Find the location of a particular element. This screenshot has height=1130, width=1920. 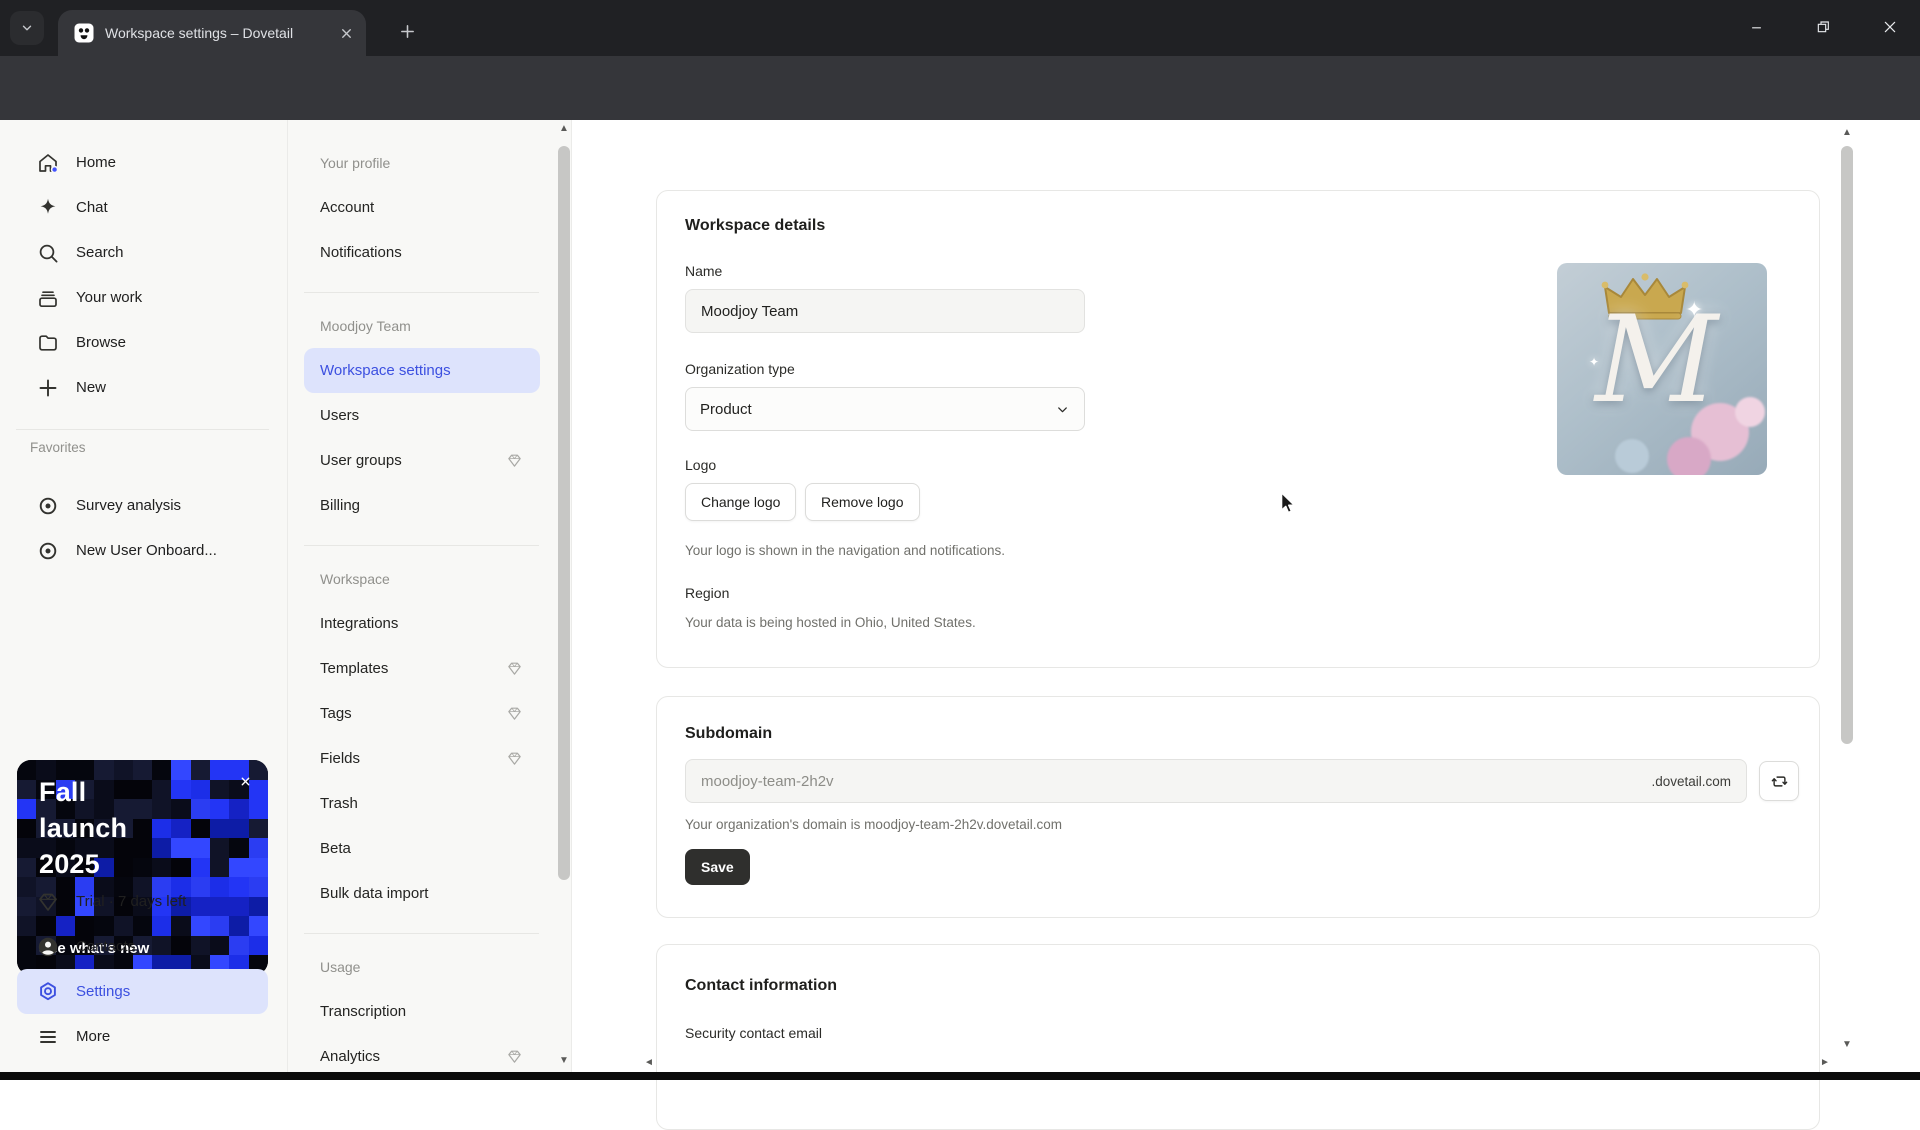

snav-scrollbar is located at coordinates (564, 513).